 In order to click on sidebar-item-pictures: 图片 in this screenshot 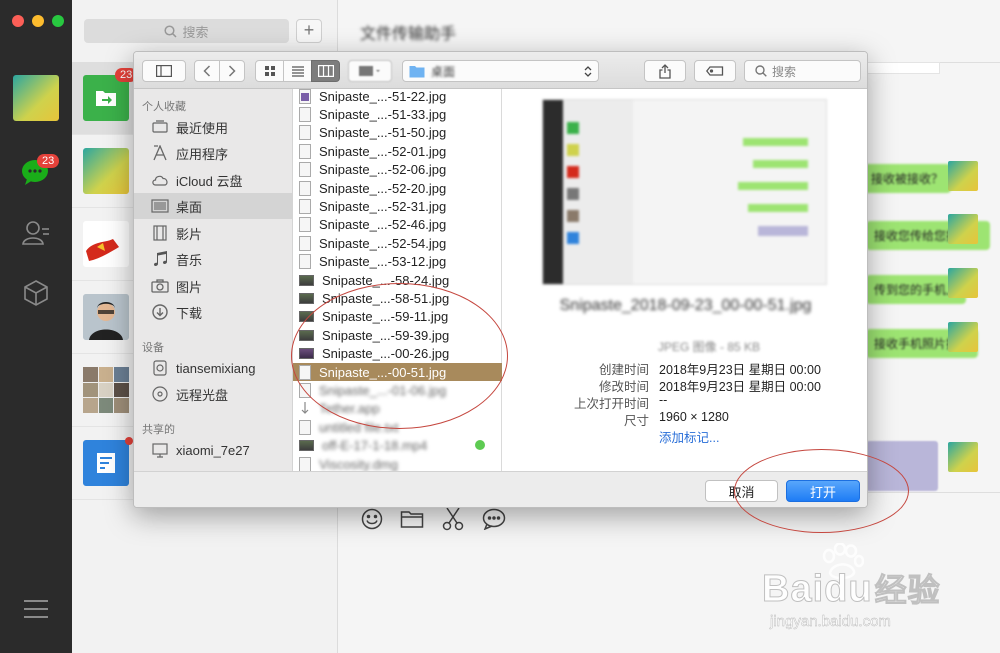, I will do `click(213, 286)`.